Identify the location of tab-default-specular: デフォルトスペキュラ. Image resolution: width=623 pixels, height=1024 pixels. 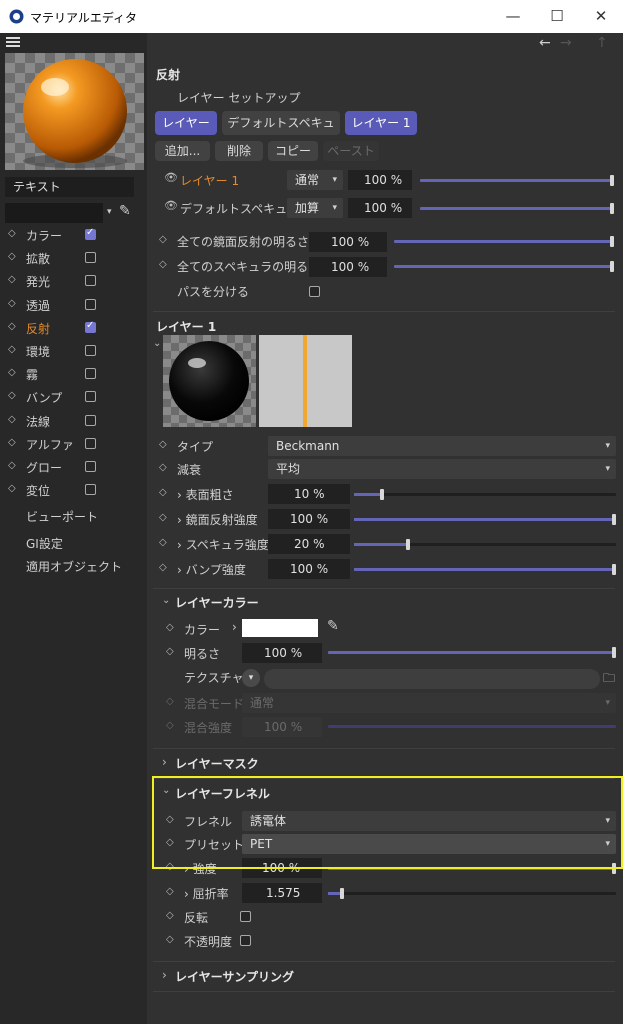
(281, 132).